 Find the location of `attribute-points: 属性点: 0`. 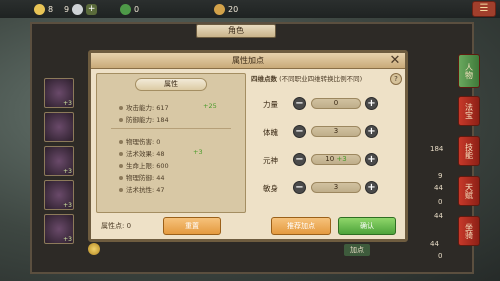

attribute-points: 属性点: 0 is located at coordinates (116, 226).